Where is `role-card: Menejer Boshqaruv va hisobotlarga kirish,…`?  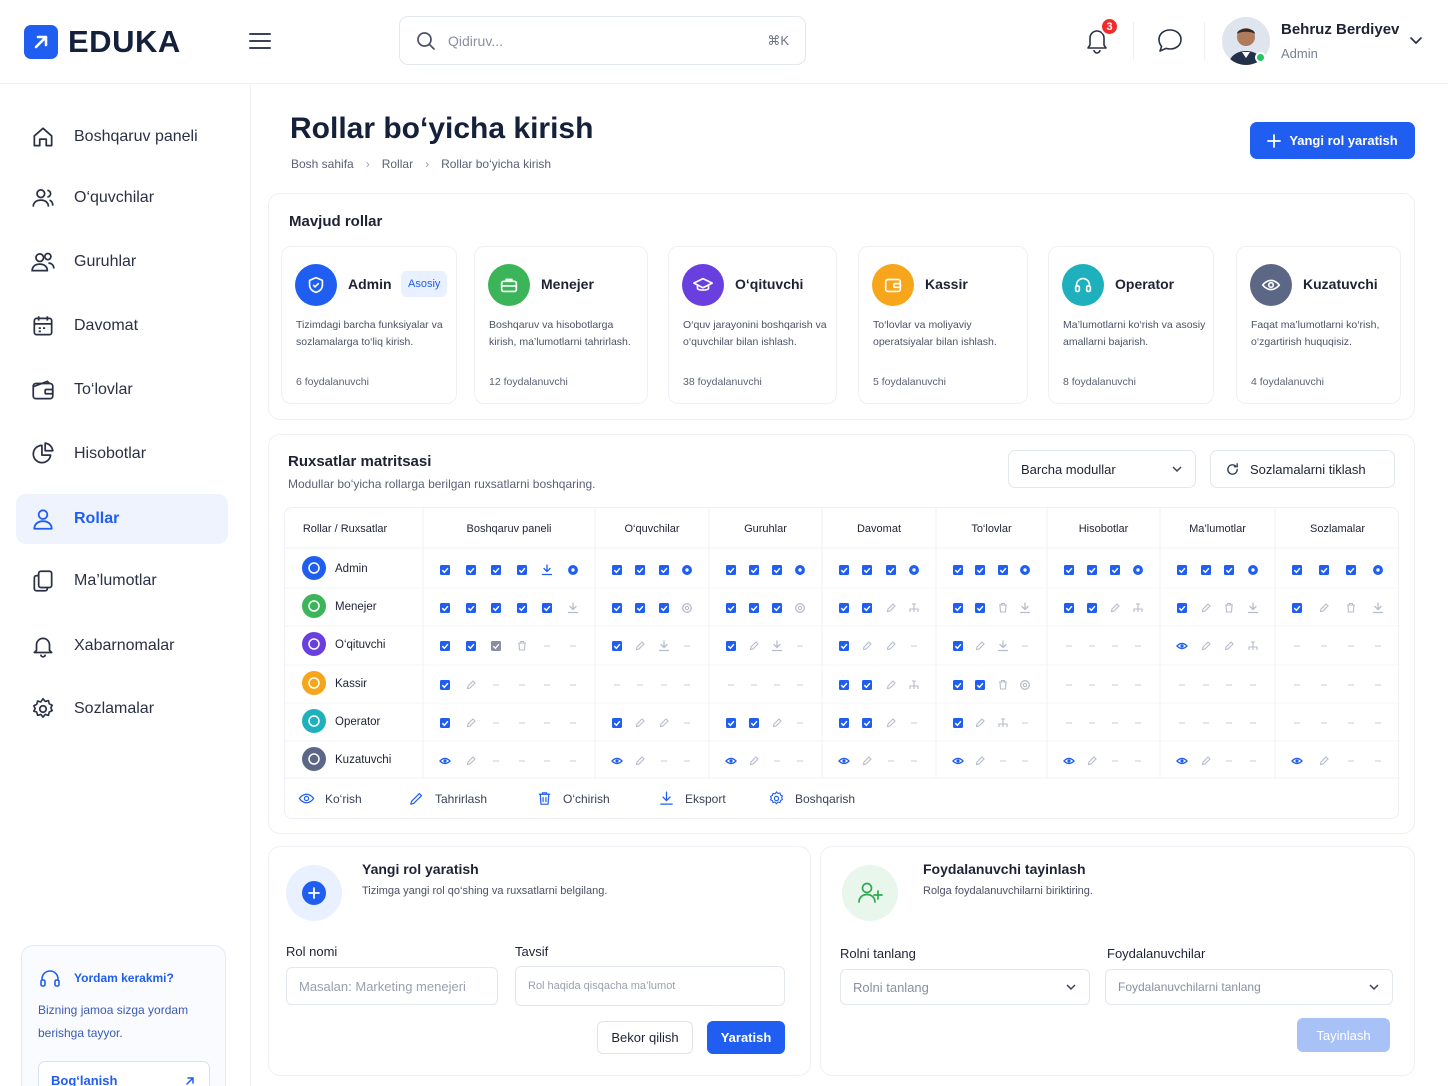 role-card: Menejer Boshqaruv va hisobotlarga kirish,… is located at coordinates (561, 325).